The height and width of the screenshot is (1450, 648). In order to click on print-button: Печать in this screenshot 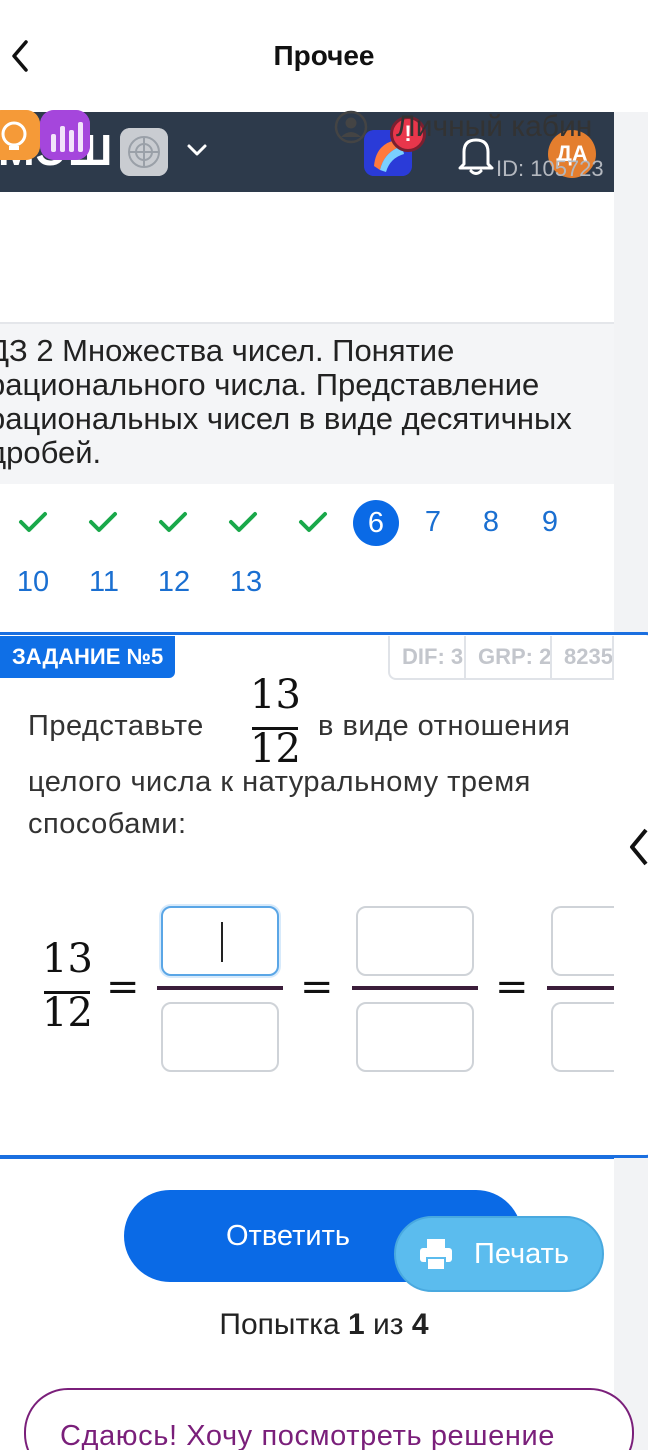, I will do `click(499, 1254)`.